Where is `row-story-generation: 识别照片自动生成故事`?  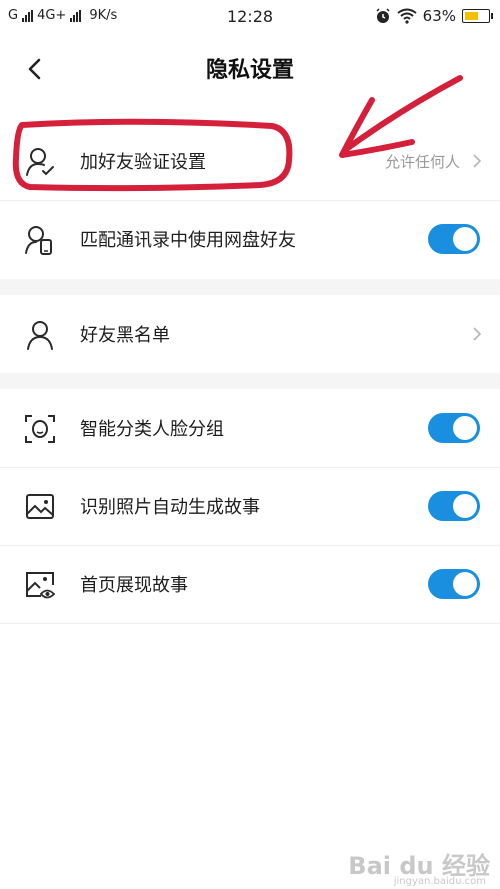
row-story-generation: 识别照片自动生成故事 is located at coordinates (250, 506).